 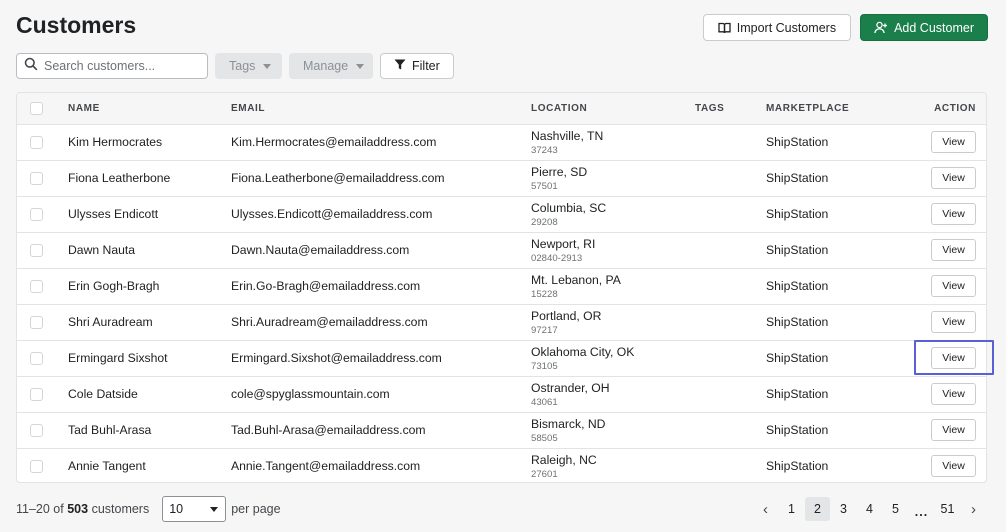 I want to click on toolbar: Tags Manage Filter, so click(x=235, y=66).